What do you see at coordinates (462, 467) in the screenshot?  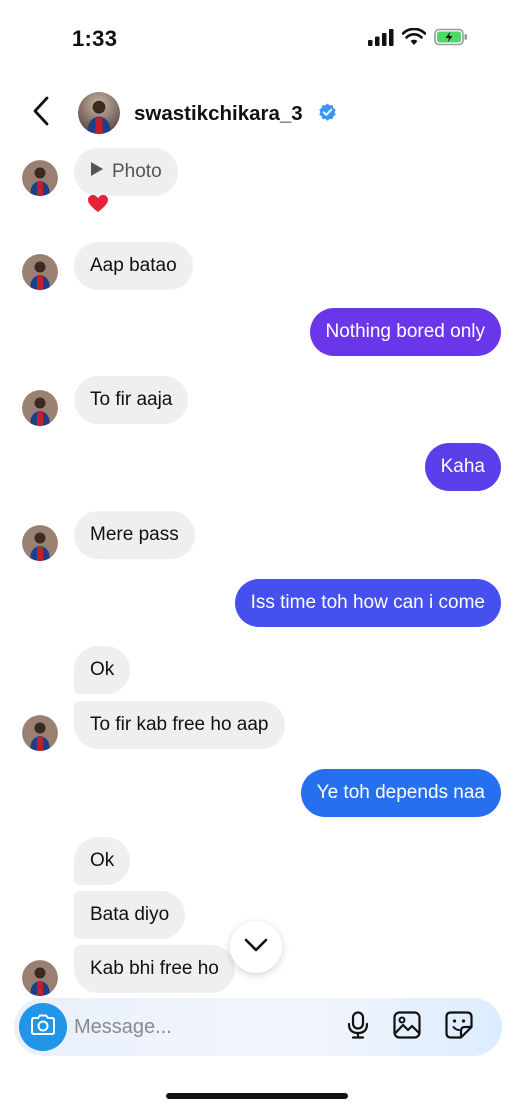 I see `message-bubble-outgoing: Kaha` at bounding box center [462, 467].